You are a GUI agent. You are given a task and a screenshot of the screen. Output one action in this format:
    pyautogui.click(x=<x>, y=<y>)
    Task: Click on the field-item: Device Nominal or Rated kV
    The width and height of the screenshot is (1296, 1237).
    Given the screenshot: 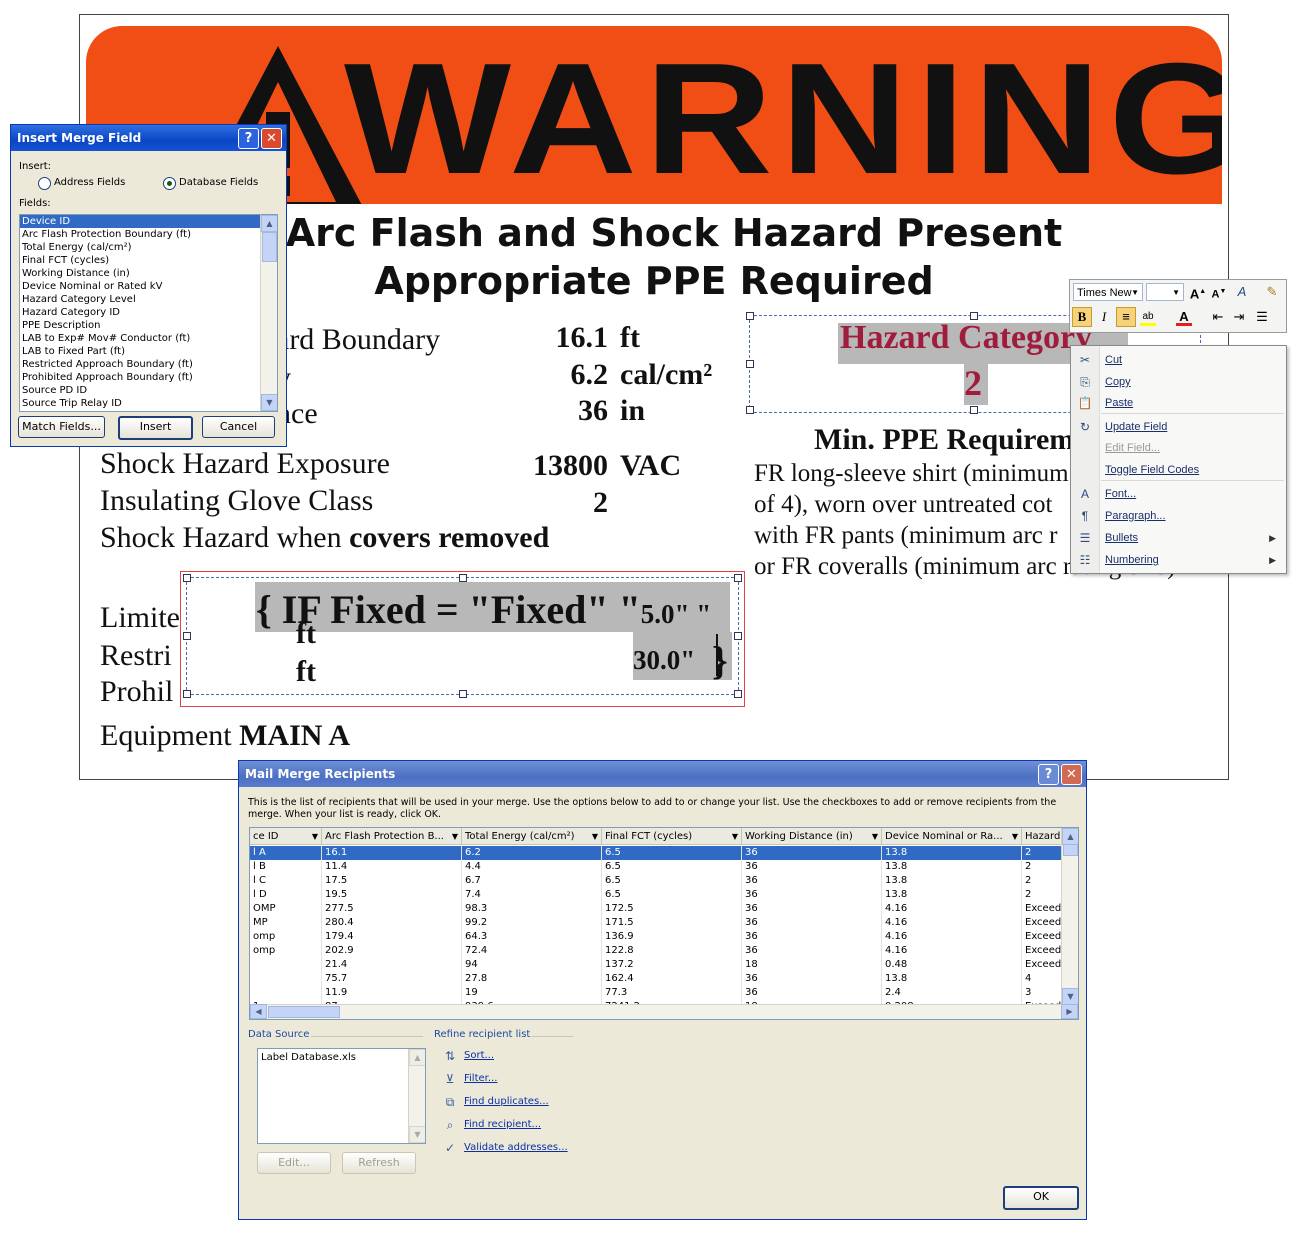 What is the action you would take?
    pyautogui.click(x=148, y=286)
    